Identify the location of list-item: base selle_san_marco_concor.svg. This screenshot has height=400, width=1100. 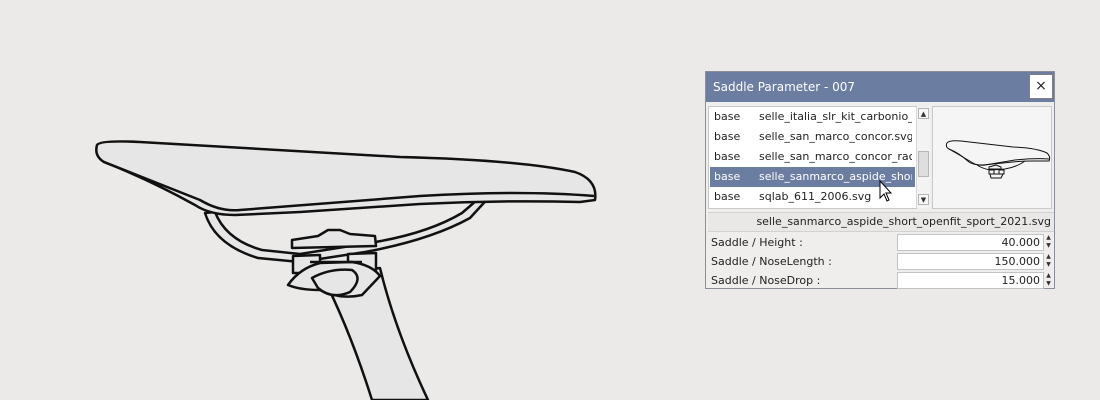
(812, 137).